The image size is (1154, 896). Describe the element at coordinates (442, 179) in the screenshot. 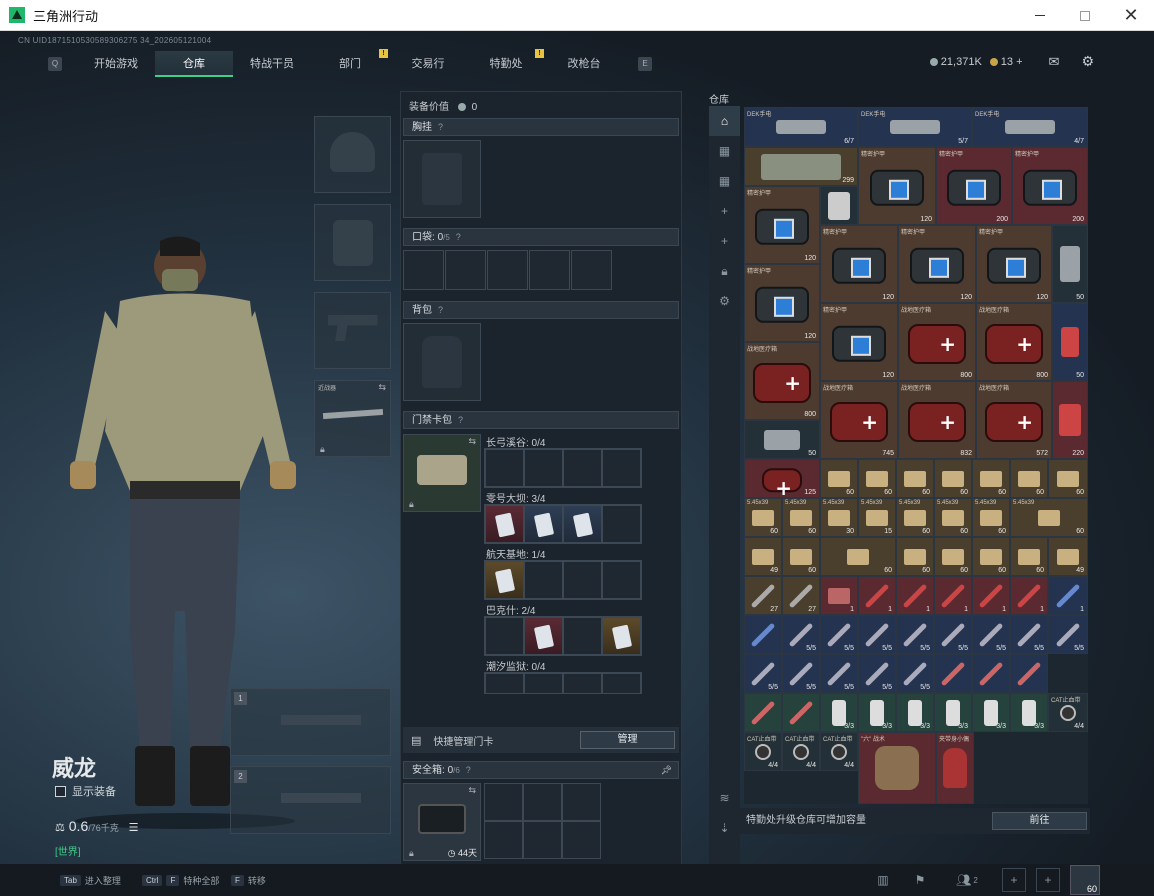

I see `chest-rig-slot` at that location.